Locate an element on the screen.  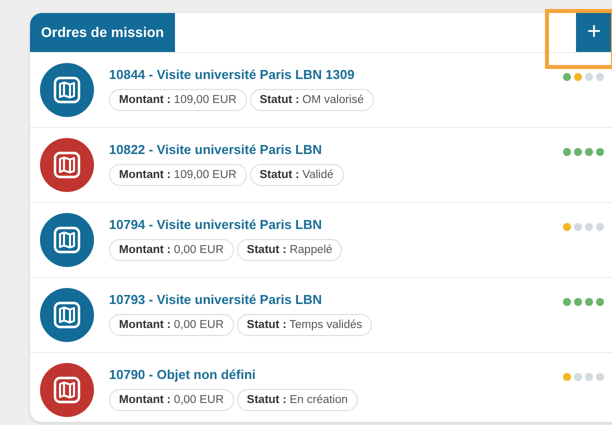
info-chip: Statut : OM valorisé is located at coordinates (312, 100).